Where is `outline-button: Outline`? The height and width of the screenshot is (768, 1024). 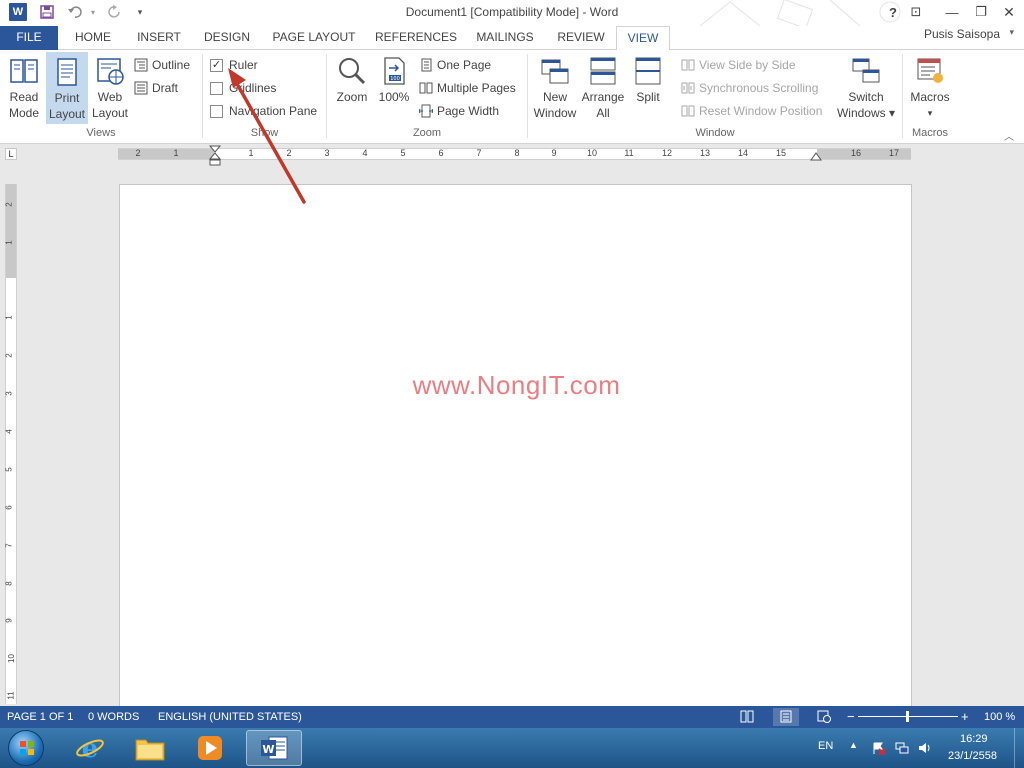
outline-button: Outline is located at coordinates (162, 65).